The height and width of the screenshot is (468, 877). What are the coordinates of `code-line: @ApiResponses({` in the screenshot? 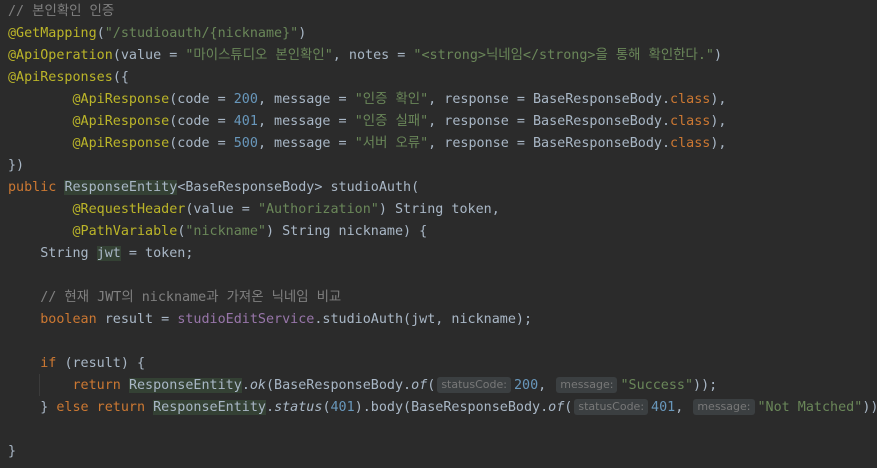 It's located at (68, 78).